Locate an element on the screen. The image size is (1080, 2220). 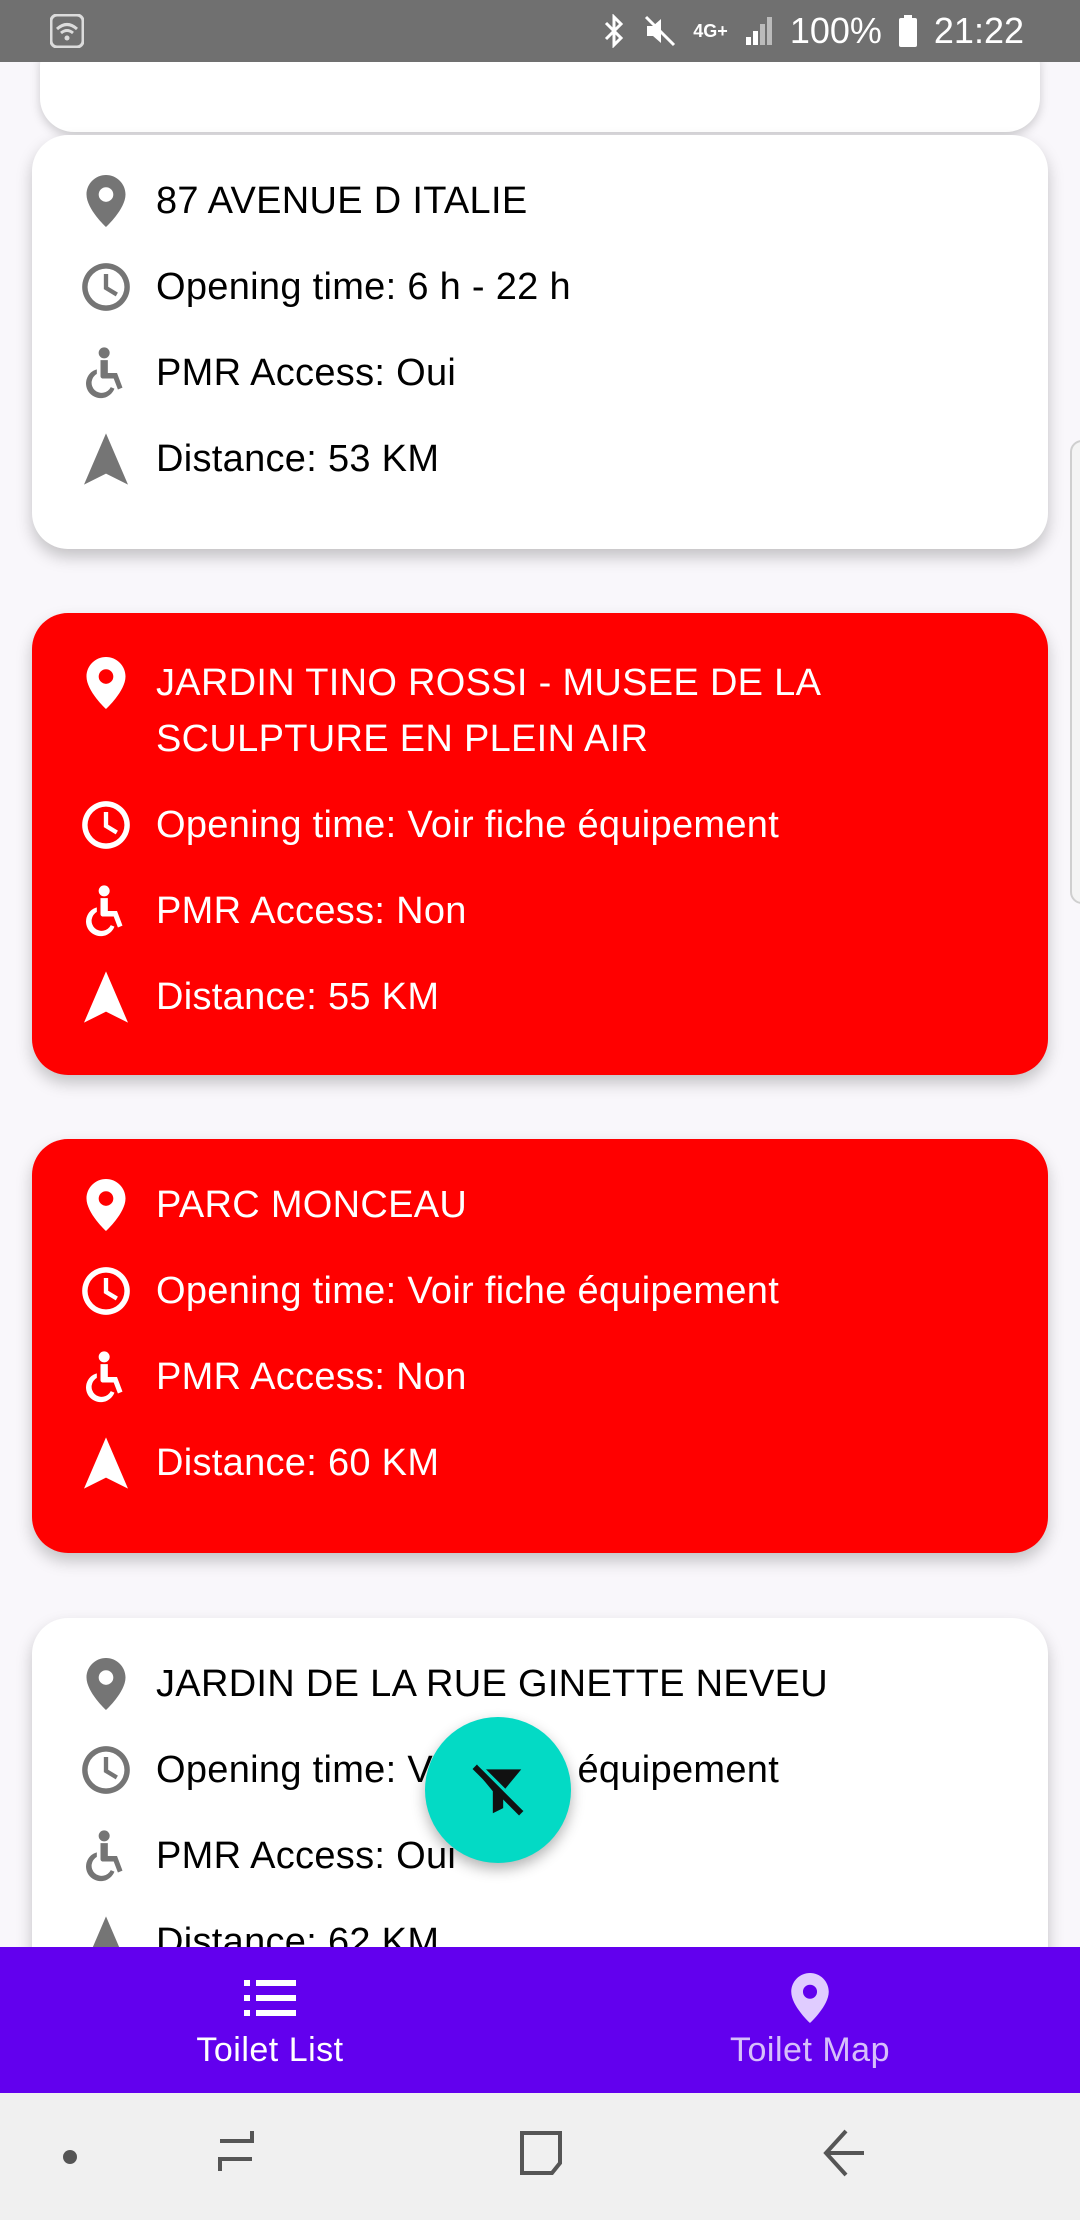
filter-off-icon is located at coordinates (498, 1789).